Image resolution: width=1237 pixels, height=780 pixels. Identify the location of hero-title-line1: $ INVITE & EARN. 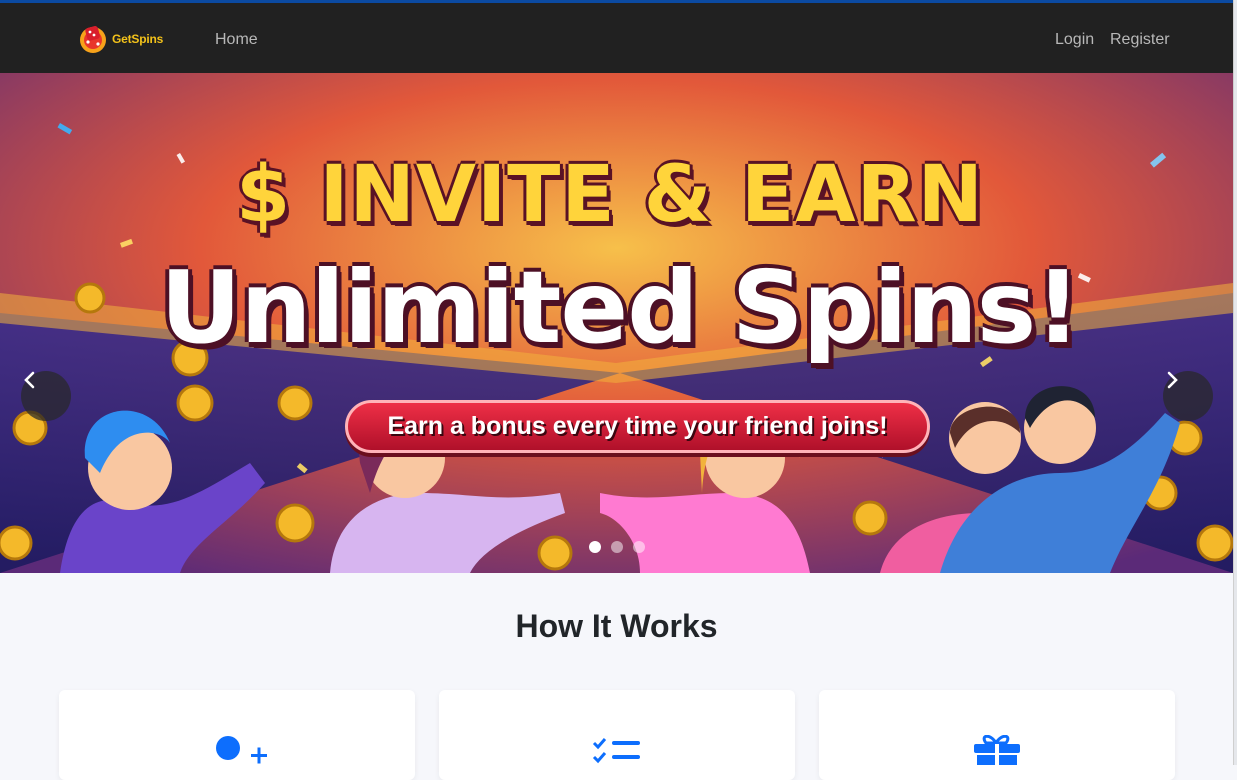
(610, 195).